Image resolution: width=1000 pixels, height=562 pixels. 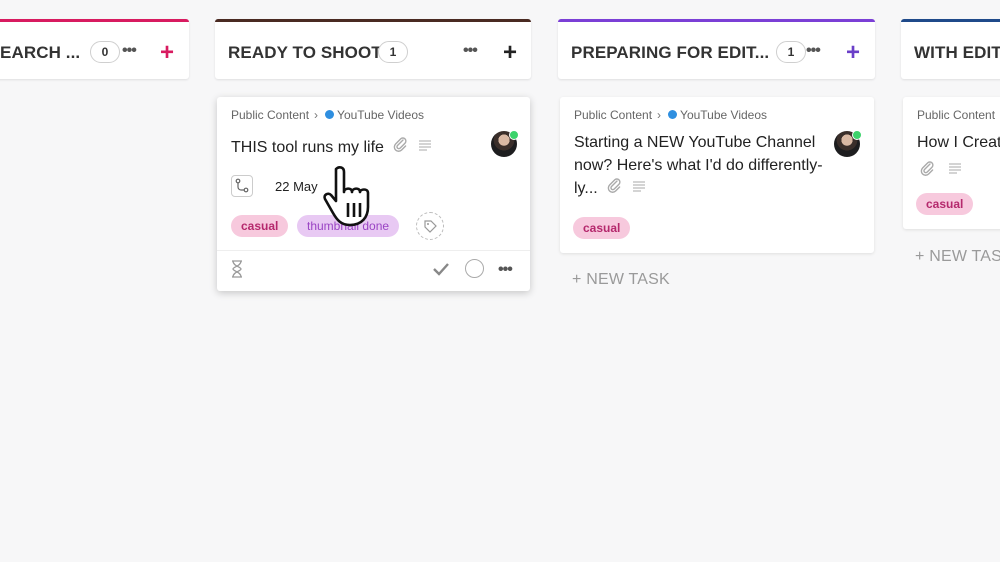 I want to click on breadcrumb: Public Content, so click(x=956, y=115).